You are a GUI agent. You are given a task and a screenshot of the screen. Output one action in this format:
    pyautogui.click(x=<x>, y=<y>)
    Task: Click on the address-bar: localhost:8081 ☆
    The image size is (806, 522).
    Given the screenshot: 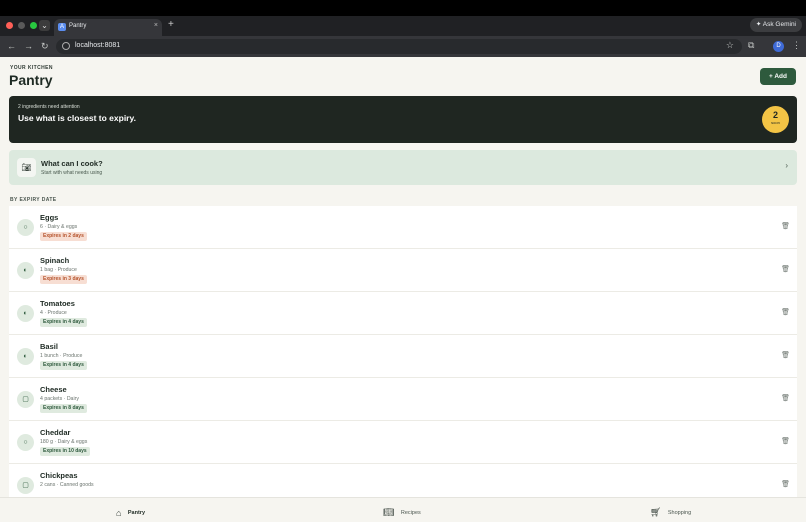 What is the action you would take?
    pyautogui.click(x=399, y=46)
    